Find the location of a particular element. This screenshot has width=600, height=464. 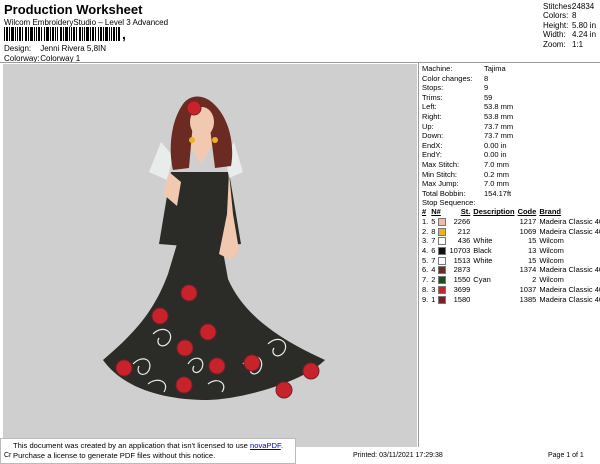

row-number: 5. is located at coordinates (425, 260).